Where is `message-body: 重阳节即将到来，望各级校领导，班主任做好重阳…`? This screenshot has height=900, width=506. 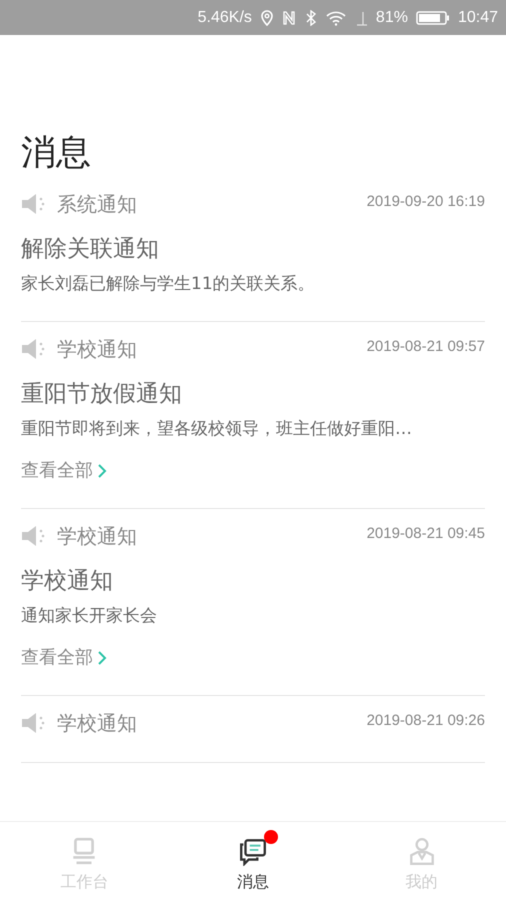 message-body: 重阳节即将到来，望各级校领导，班主任做好重阳… is located at coordinates (217, 429).